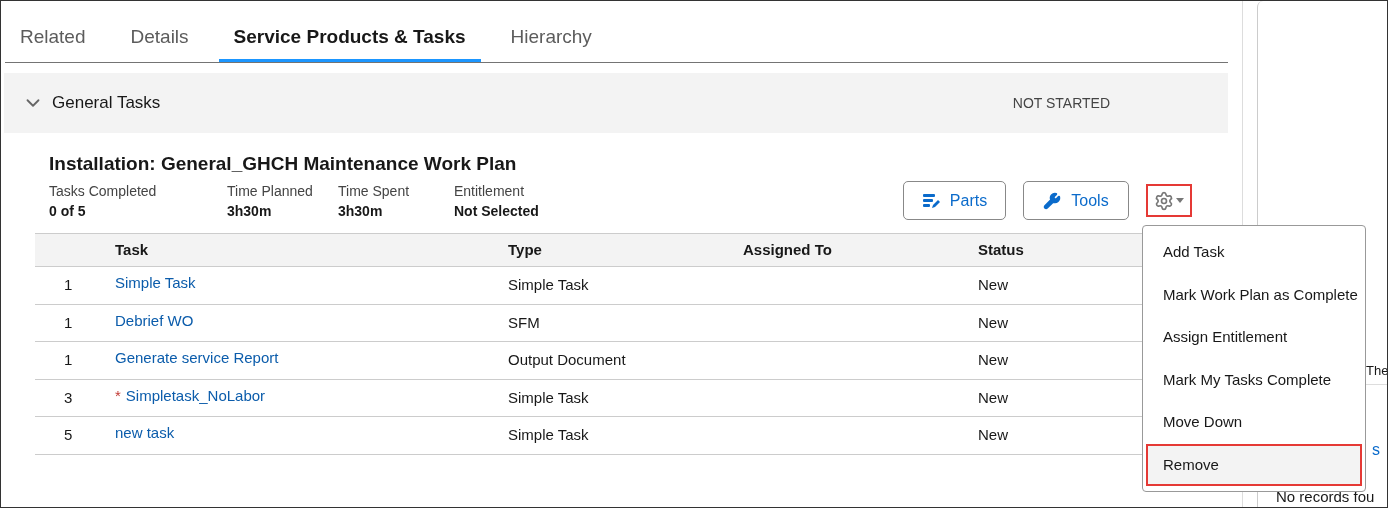  What do you see at coordinates (1376, 450) in the screenshot?
I see `side-link: s` at bounding box center [1376, 450].